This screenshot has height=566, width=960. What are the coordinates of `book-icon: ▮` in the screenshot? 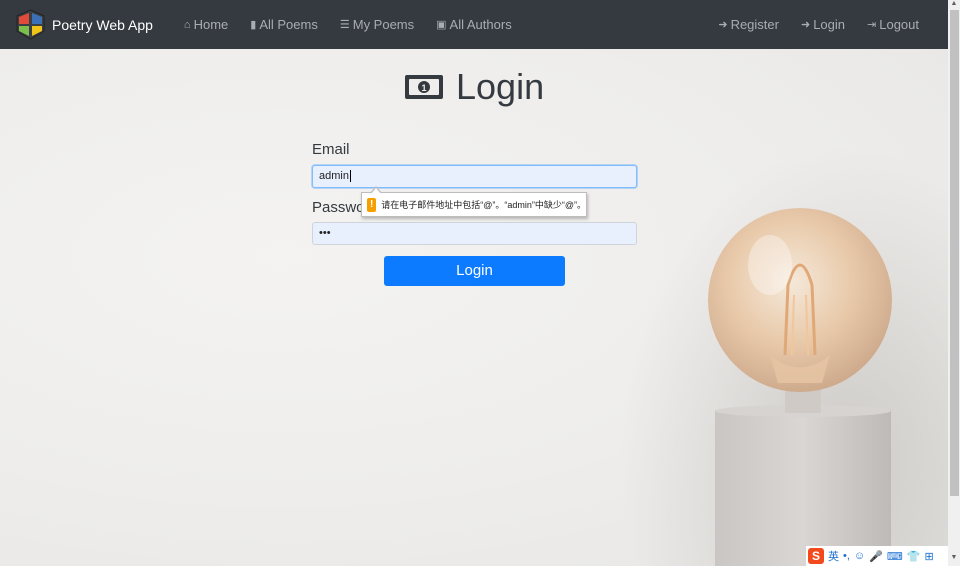 It's located at (253, 25).